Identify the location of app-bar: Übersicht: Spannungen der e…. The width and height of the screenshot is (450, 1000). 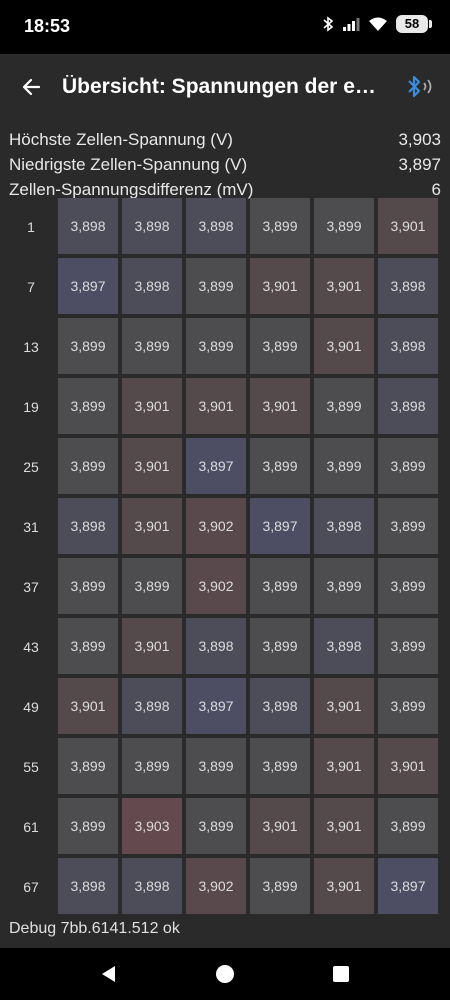
(225, 87).